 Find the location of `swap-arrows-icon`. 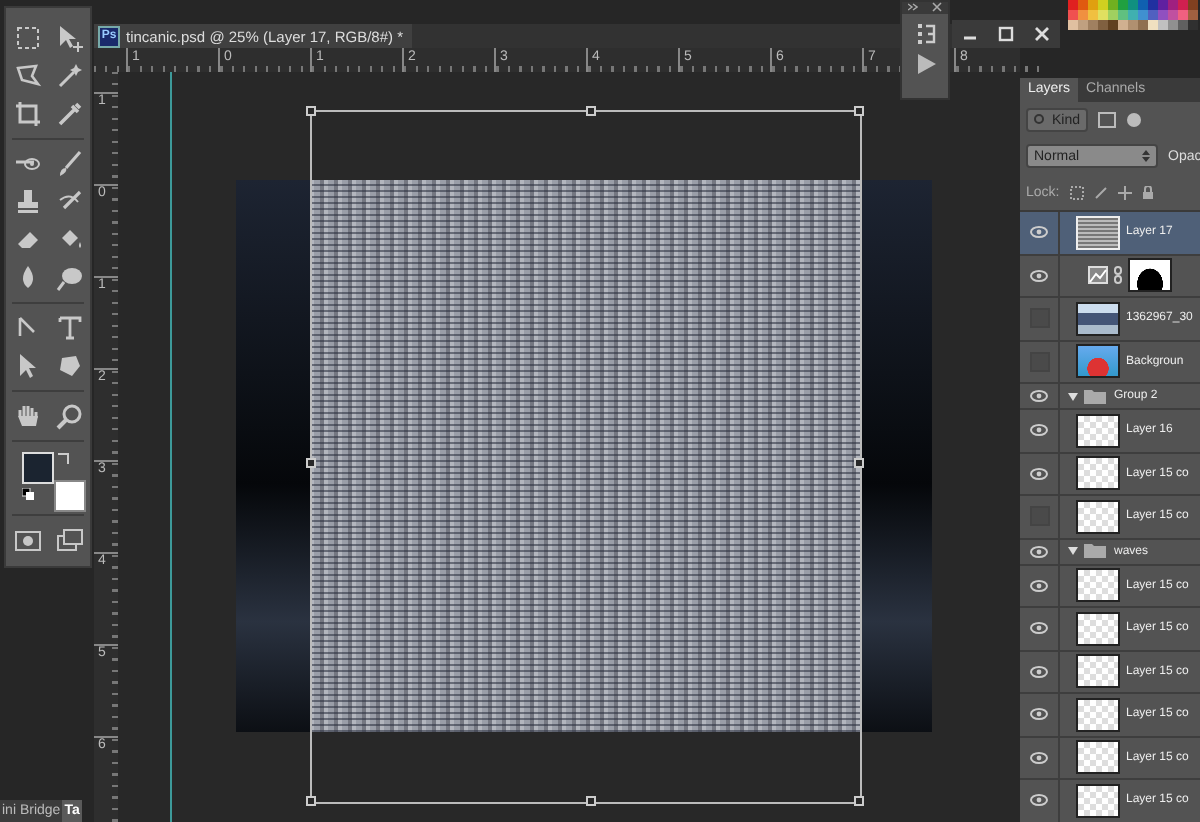

swap-arrows-icon is located at coordinates (64, 458).